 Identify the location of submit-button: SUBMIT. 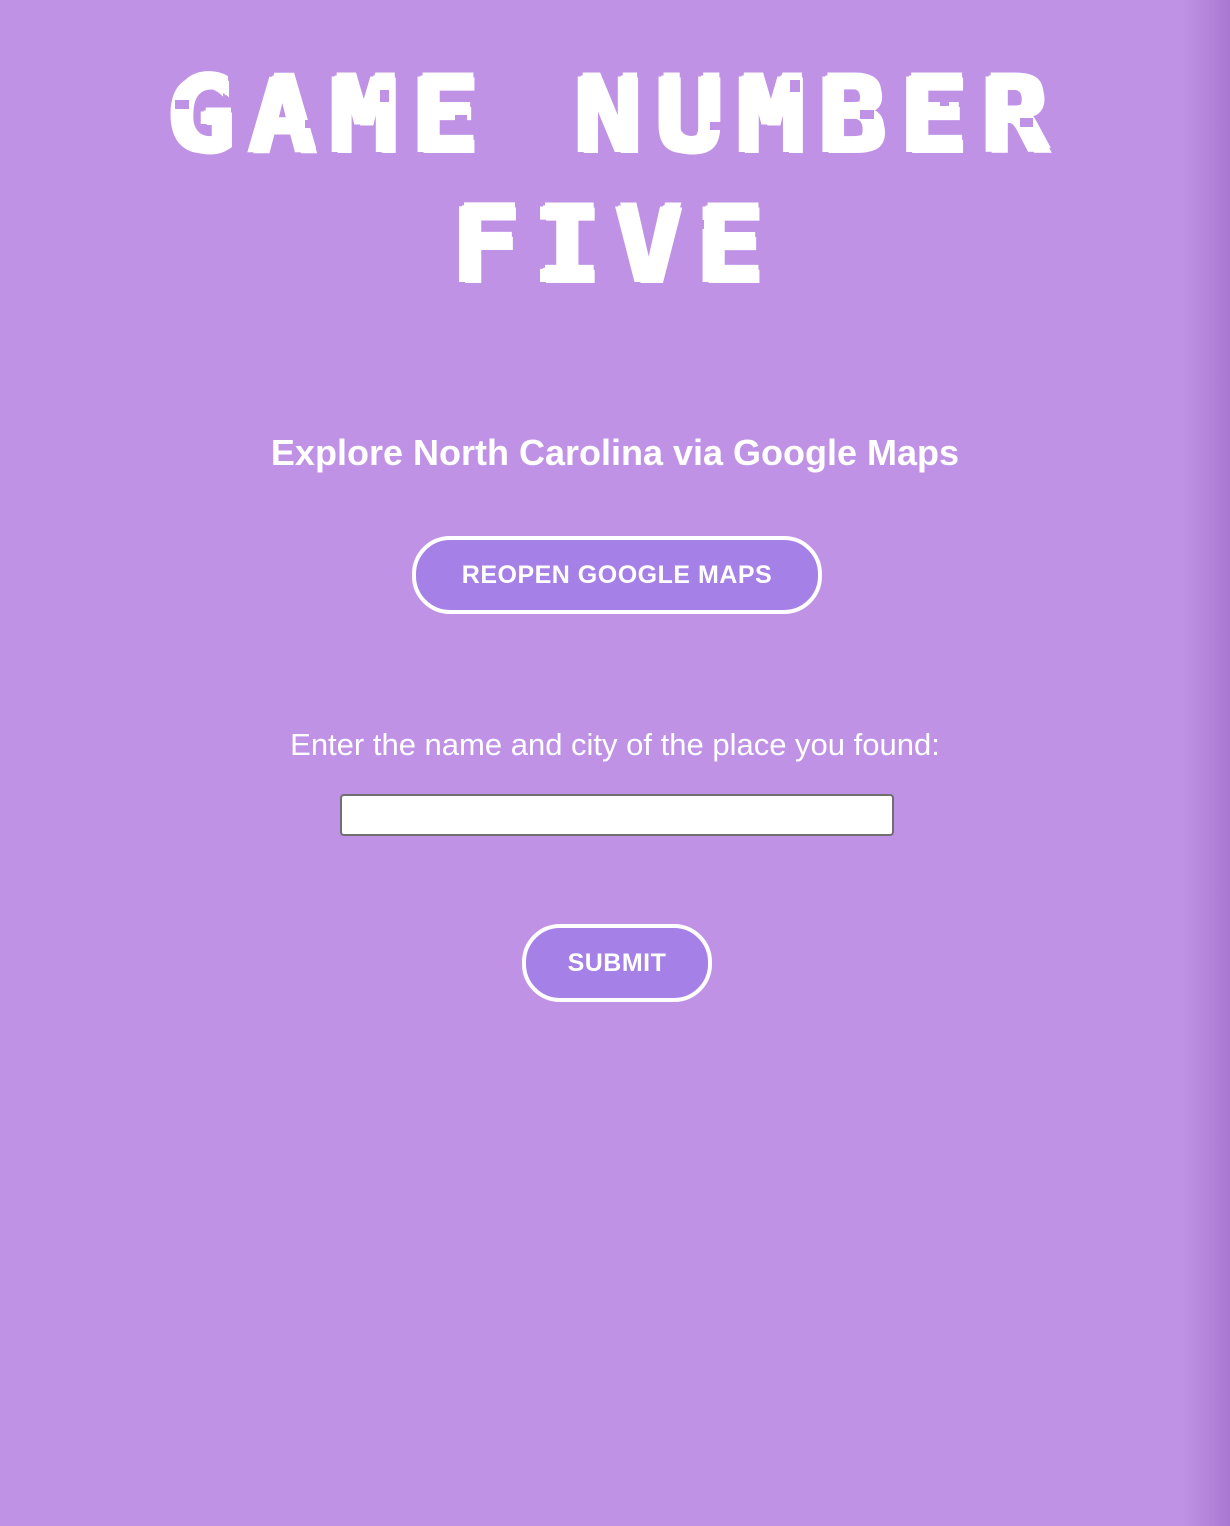
(617, 963).